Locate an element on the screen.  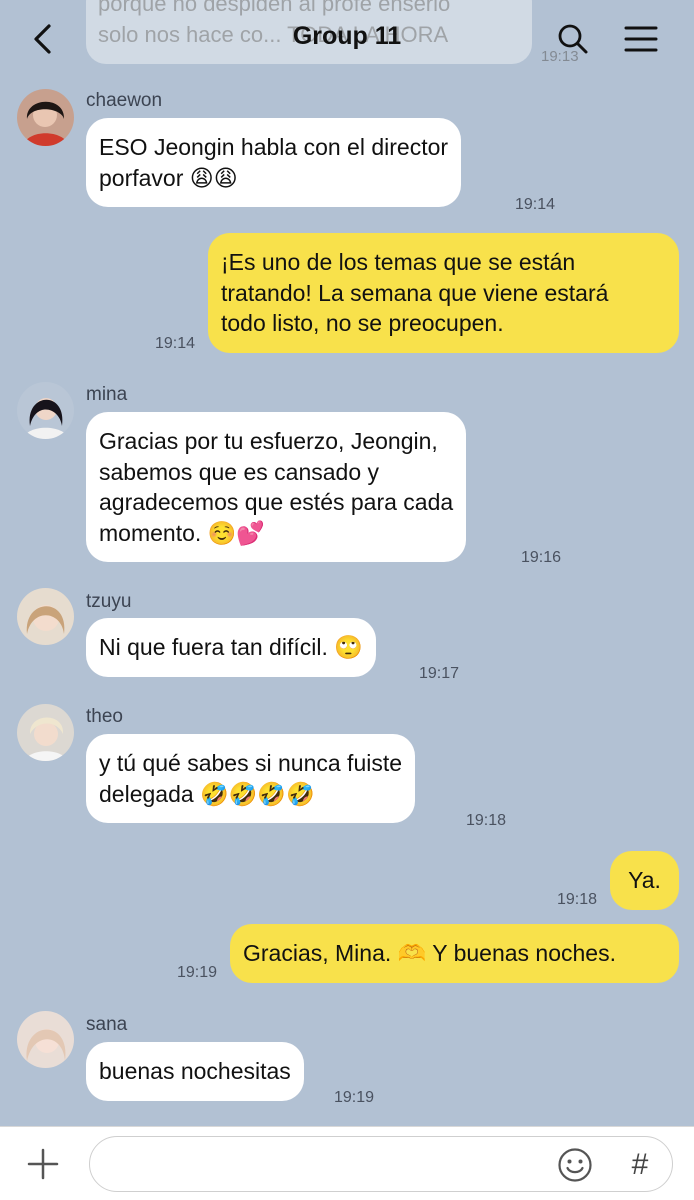
chat-header: Group 11 is located at coordinates (347, 39).